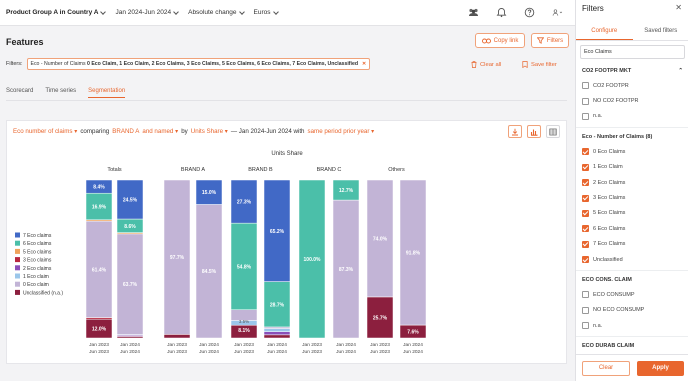 This screenshot has height=381, width=688. What do you see at coordinates (632, 346) in the screenshot?
I see `filter-group-title: ECO DURAB CLAIM` at bounding box center [632, 346].